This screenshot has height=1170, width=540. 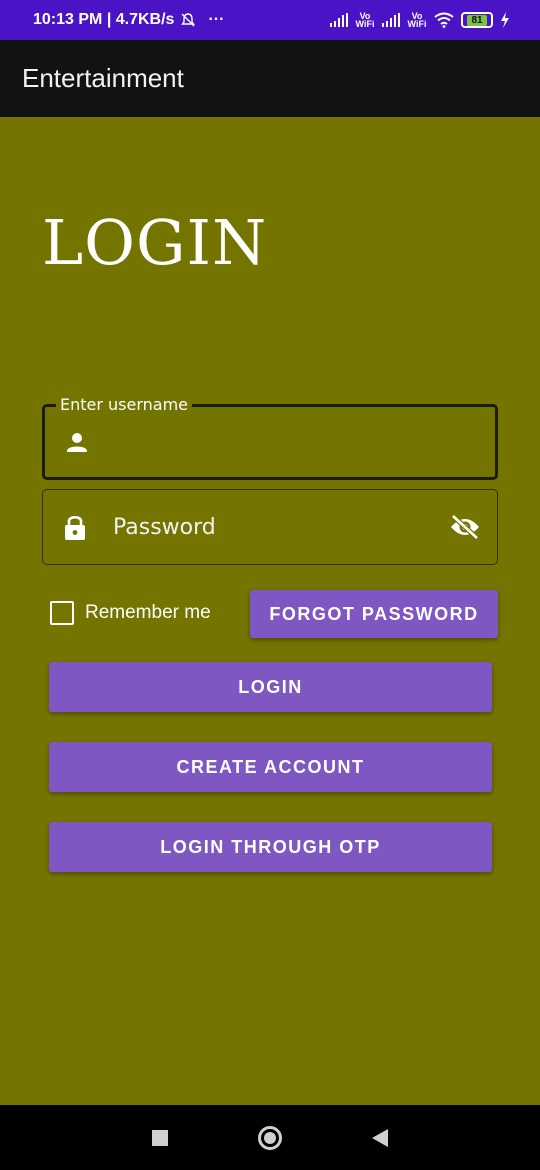 I want to click on password-field, so click(x=270, y=527).